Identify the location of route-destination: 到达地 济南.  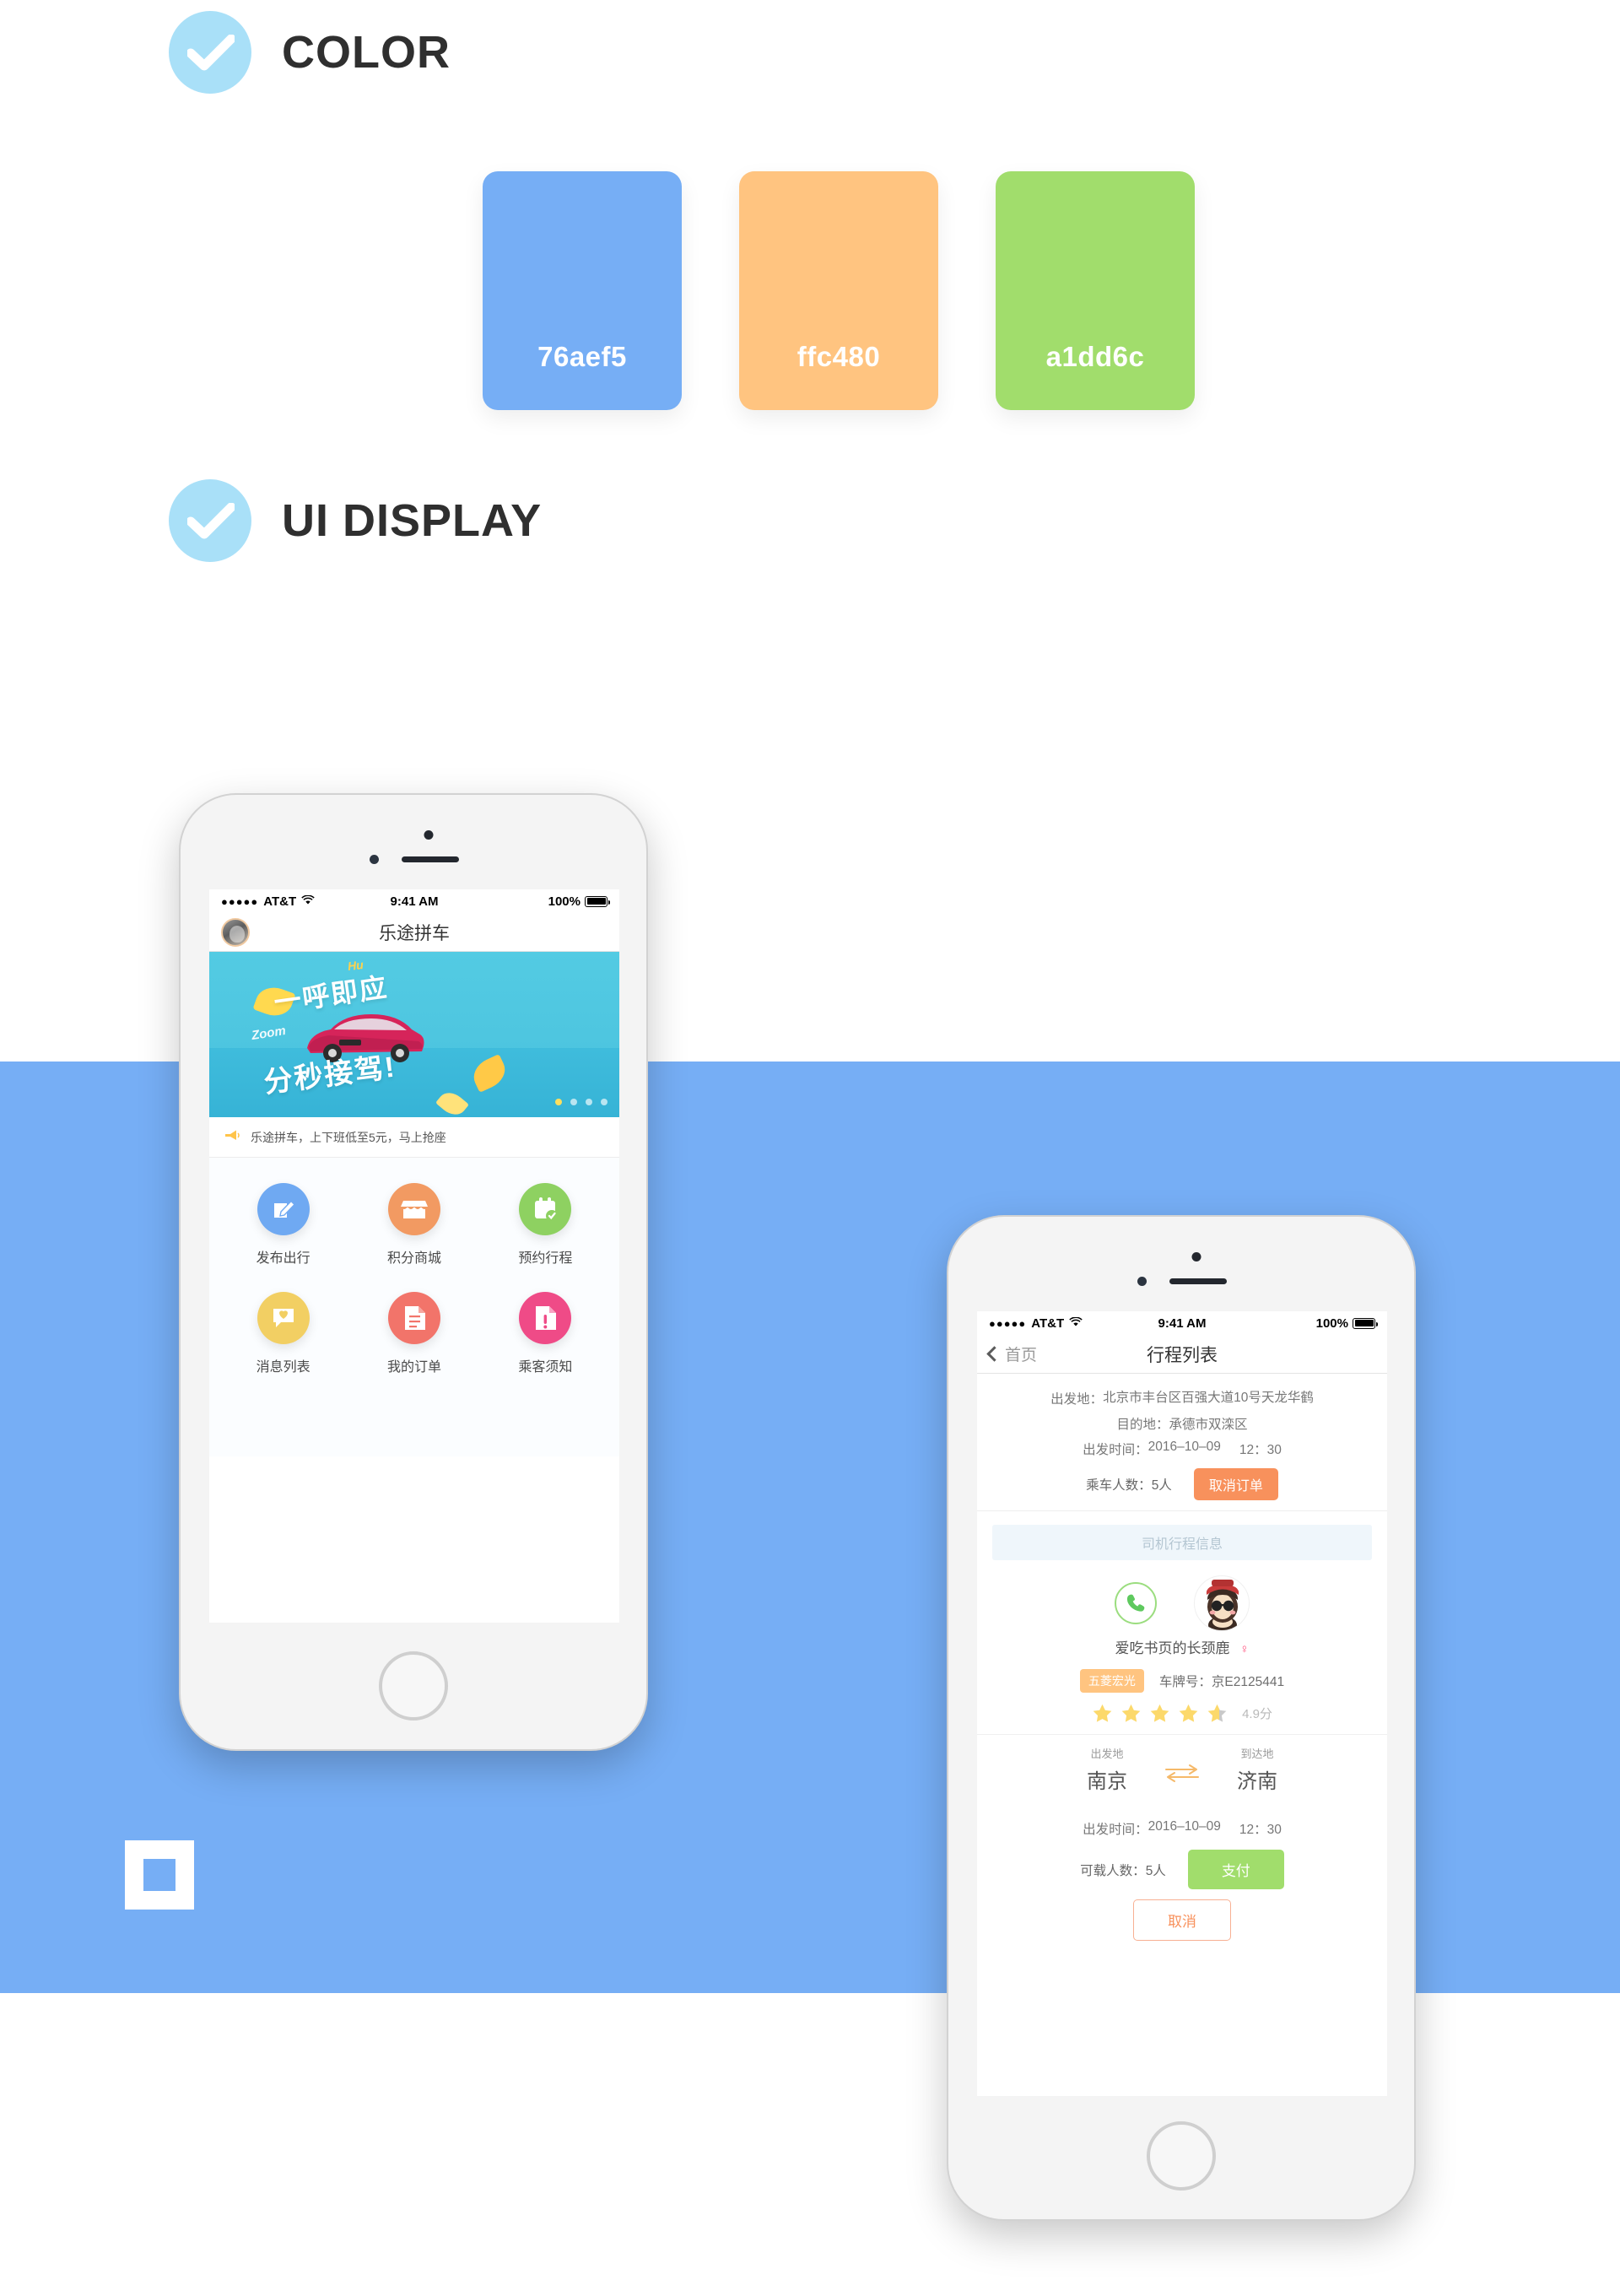
(1257, 1769).